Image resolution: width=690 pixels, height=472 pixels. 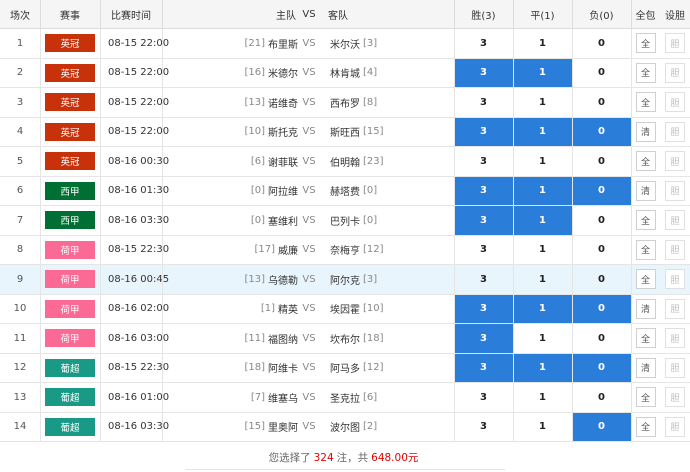 I want to click on row-index: 6, so click(x=20, y=191).